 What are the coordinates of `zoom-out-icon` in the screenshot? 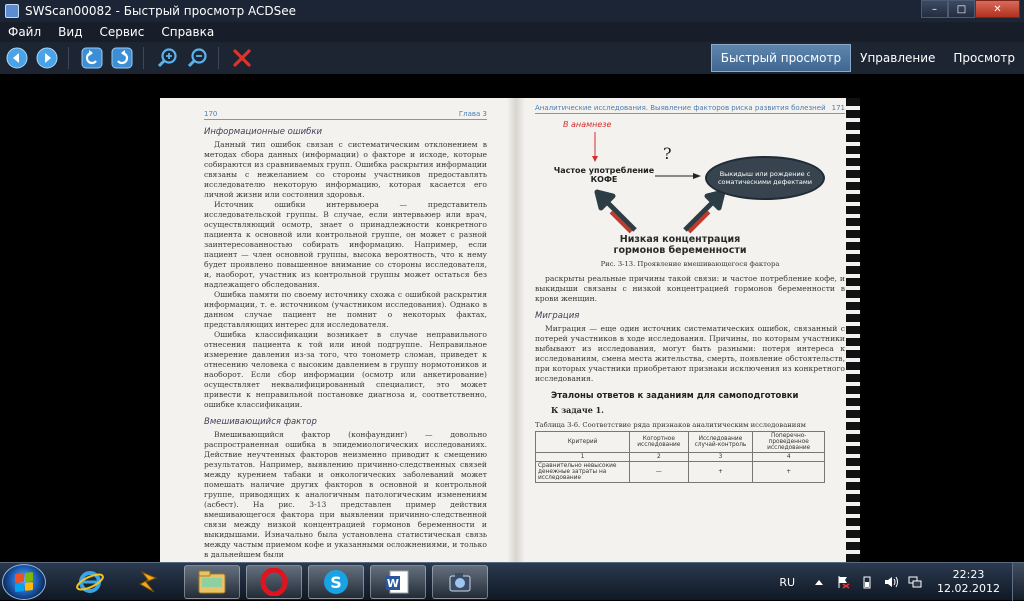 It's located at (197, 58).